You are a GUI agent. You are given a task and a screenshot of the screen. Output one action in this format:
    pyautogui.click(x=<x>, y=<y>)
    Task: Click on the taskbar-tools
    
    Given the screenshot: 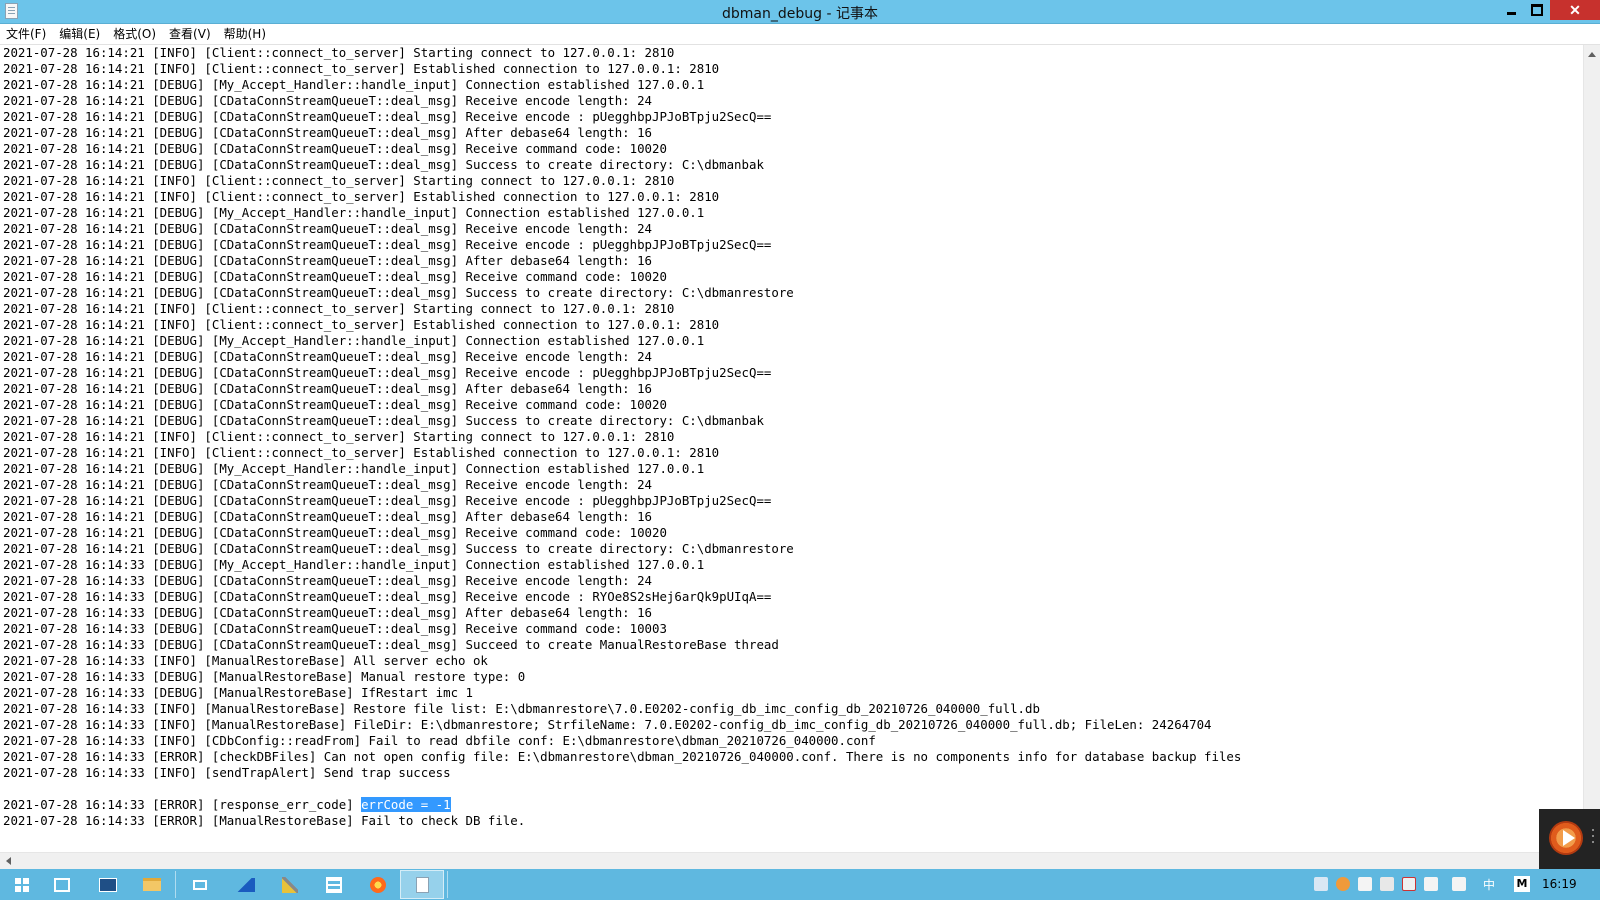 What is the action you would take?
    pyautogui.click(x=290, y=884)
    